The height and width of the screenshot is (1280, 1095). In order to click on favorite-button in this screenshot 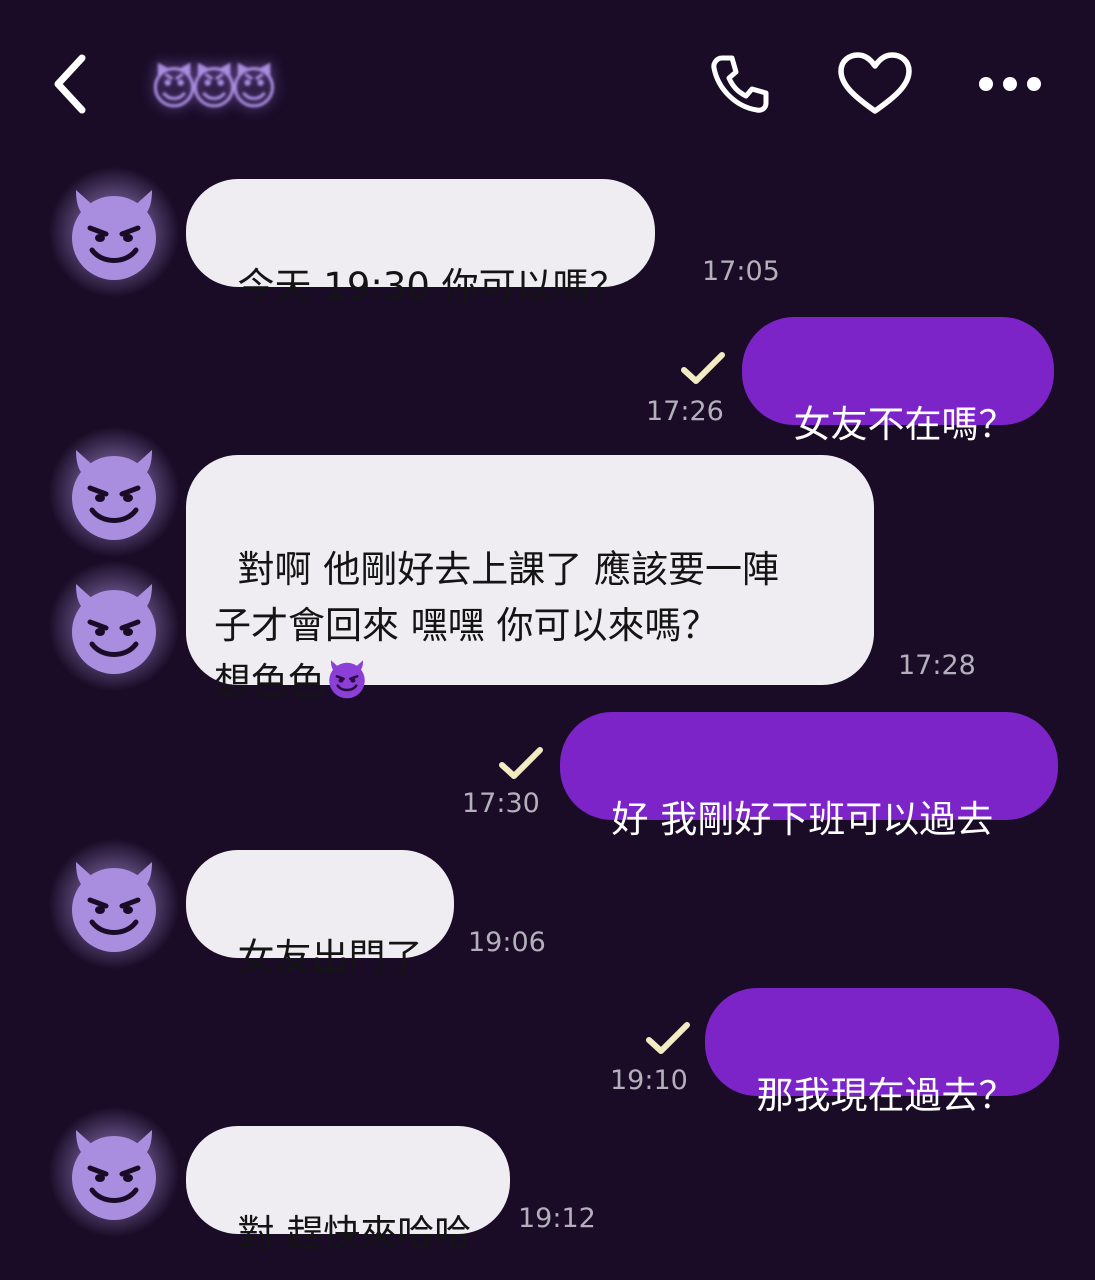, I will do `click(875, 84)`.